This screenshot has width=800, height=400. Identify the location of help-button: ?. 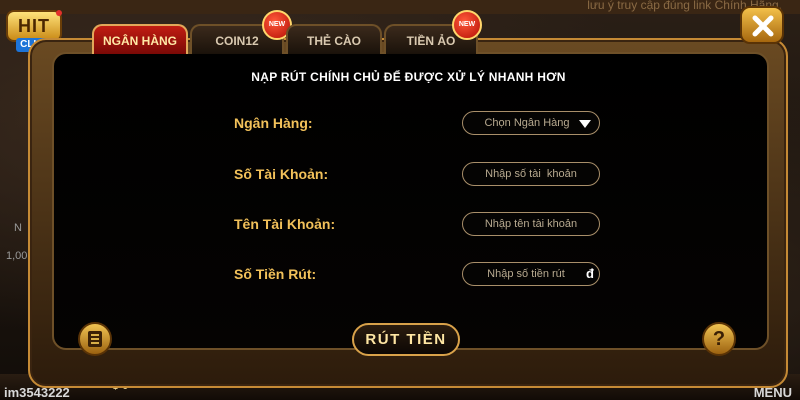
(719, 339).